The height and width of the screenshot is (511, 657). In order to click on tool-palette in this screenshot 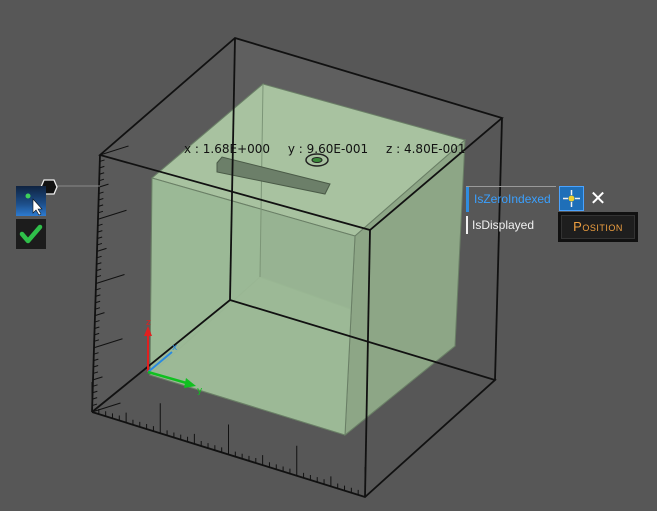, I will do `click(31, 219)`.